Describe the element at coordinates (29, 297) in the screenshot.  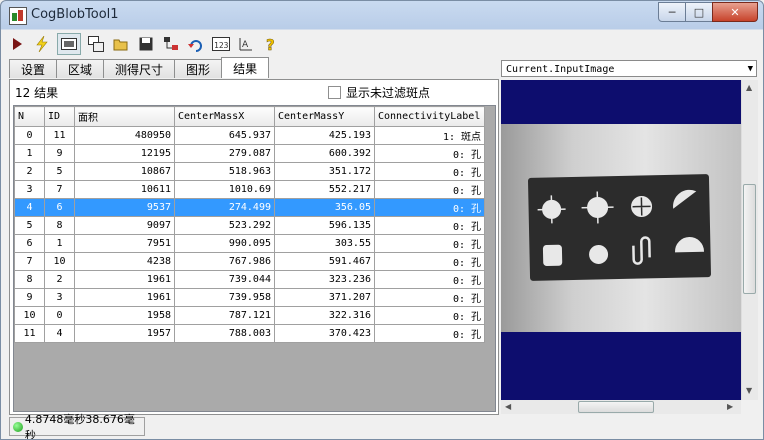
I see `table-cell: 9` at that location.